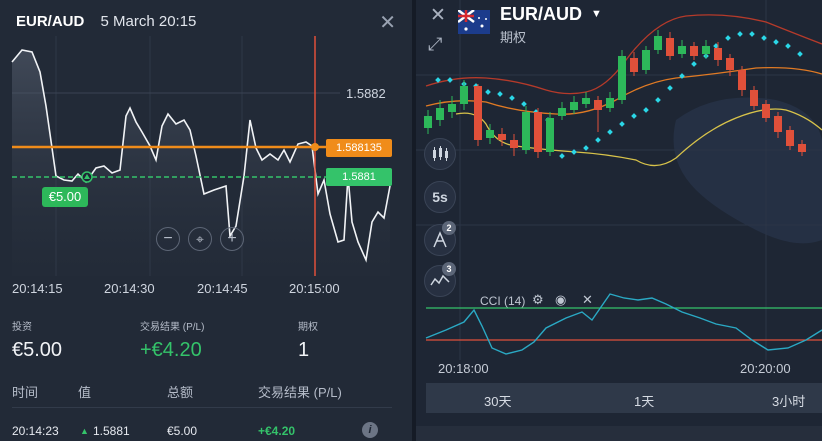 Image resolution: width=822 pixels, height=441 pixels. Describe the element at coordinates (85, 392) in the screenshot. I see `column-header: 值` at that location.